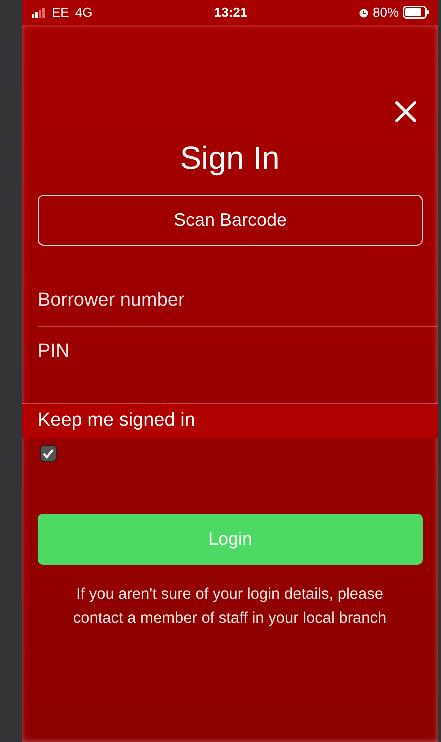 The image size is (441, 742). Describe the element at coordinates (238, 301) in the screenshot. I see `input-field: Borrower number` at that location.